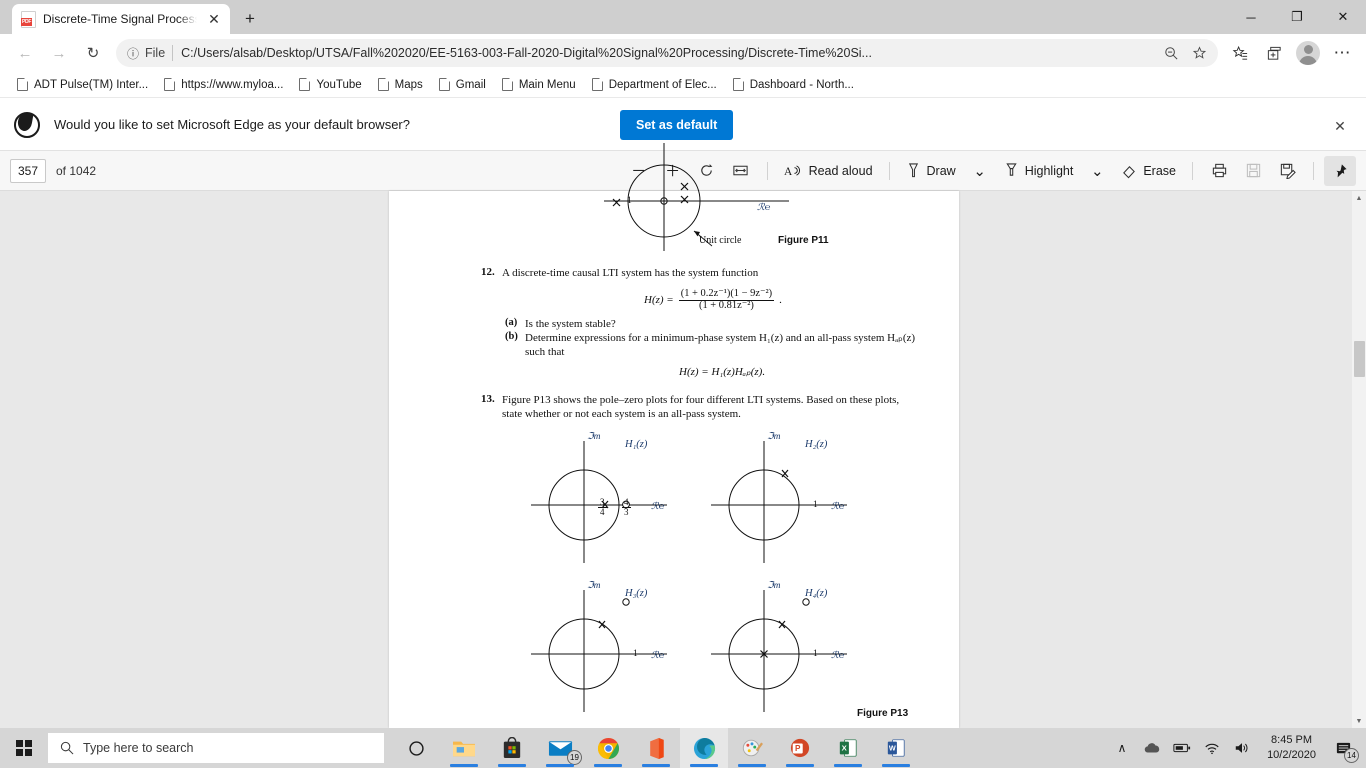  Describe the element at coordinates (599, 651) in the screenshot. I see `pole-zero-plot-h3` at that location.